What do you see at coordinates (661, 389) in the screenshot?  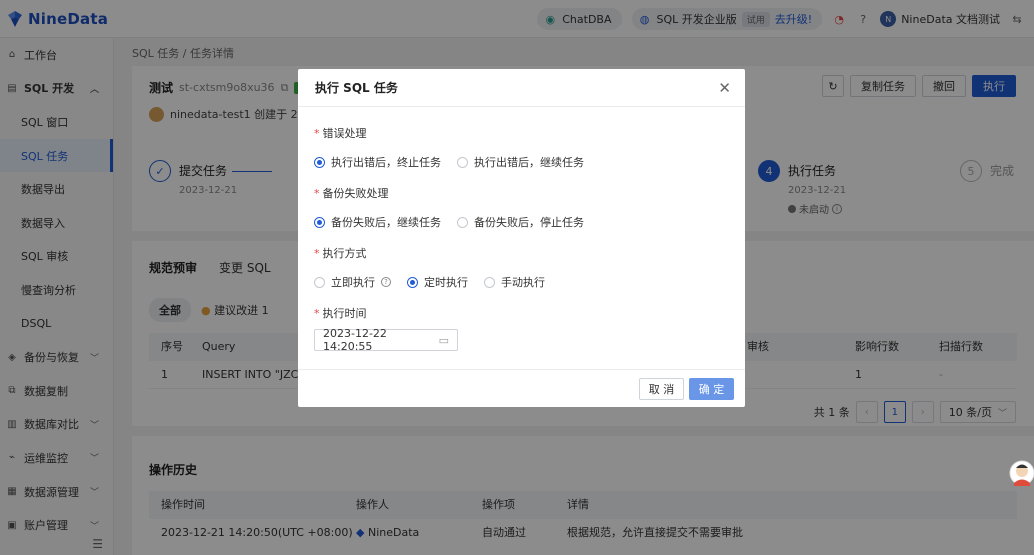 I see `cancel-button: 取 消` at bounding box center [661, 389].